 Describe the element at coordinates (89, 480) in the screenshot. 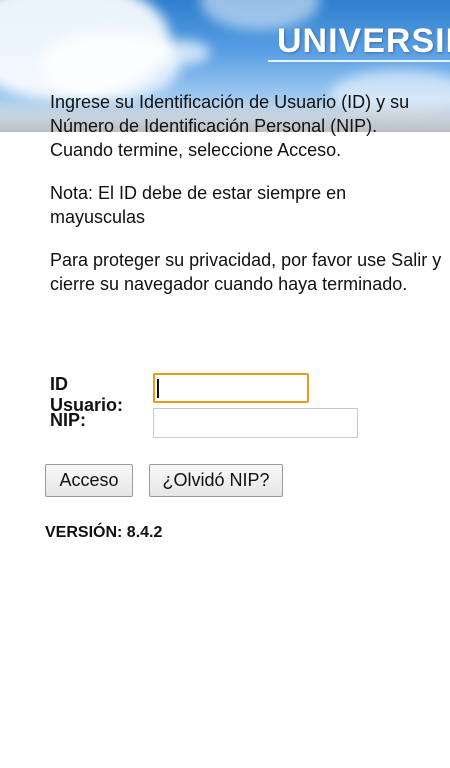

I see `login-button: Acceso` at that location.